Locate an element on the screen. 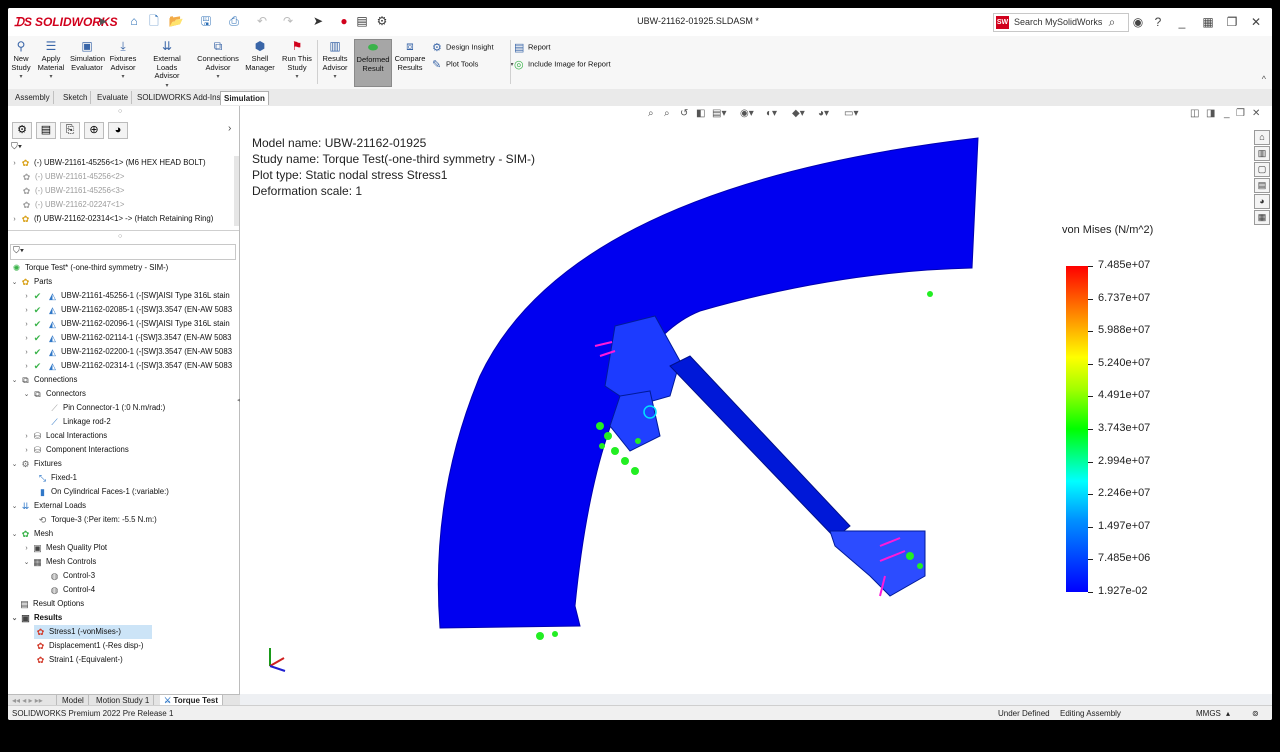 This screenshot has height=752, width=1280. tree-item-mesh: ⌄ ✿ Mesh is located at coordinates (123, 534).